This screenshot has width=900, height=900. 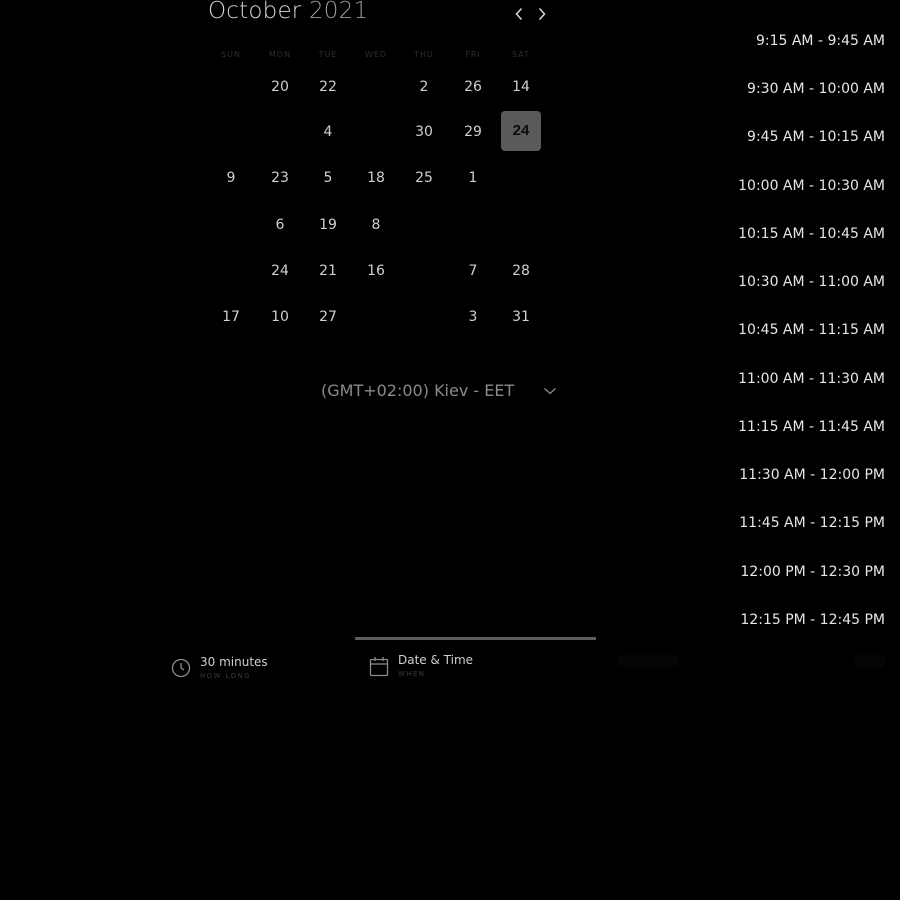 What do you see at coordinates (328, 225) in the screenshot?
I see `calendar-day: 19` at bounding box center [328, 225].